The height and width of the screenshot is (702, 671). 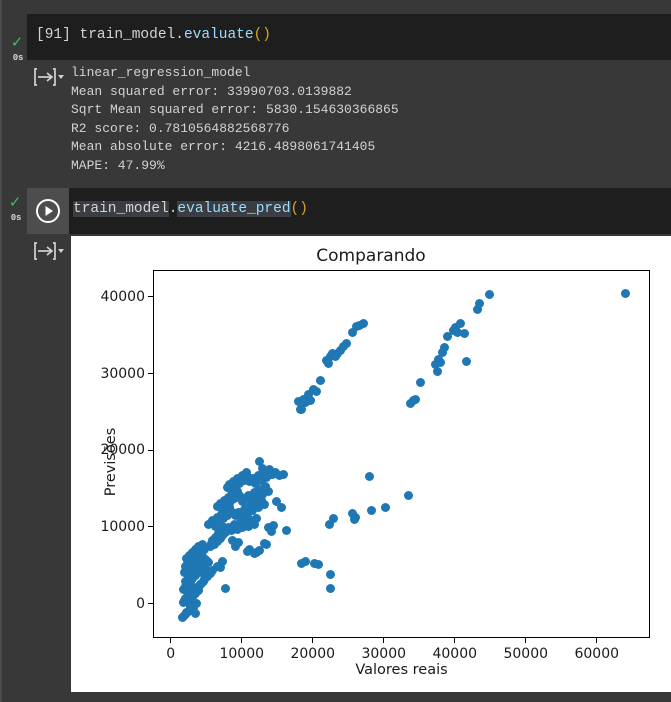 What do you see at coordinates (211, 91) in the screenshot?
I see `output-line-0: Mean squared error: 33990703.0139882` at bounding box center [211, 91].